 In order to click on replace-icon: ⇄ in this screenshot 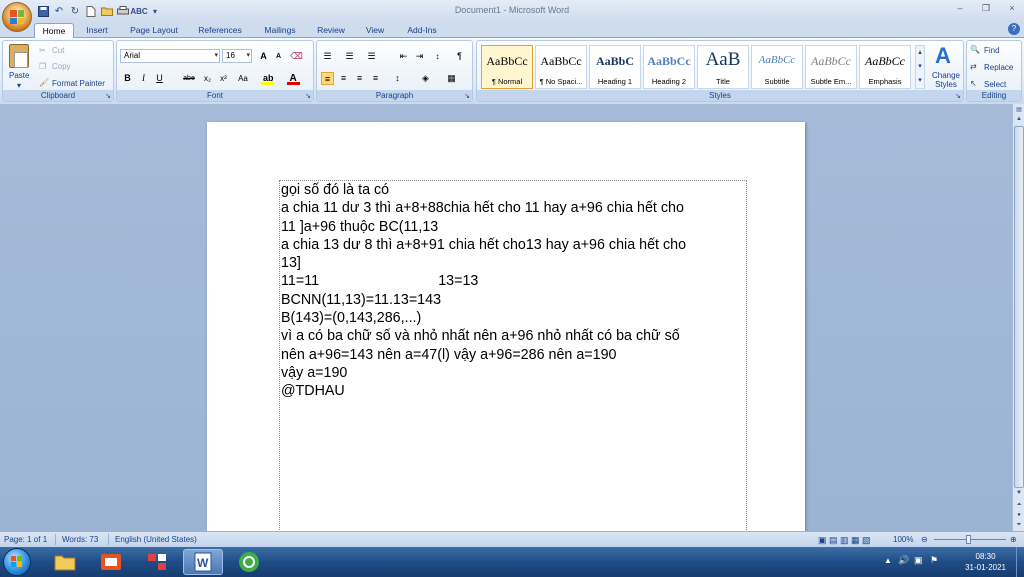, I will do `click(973, 66)`.